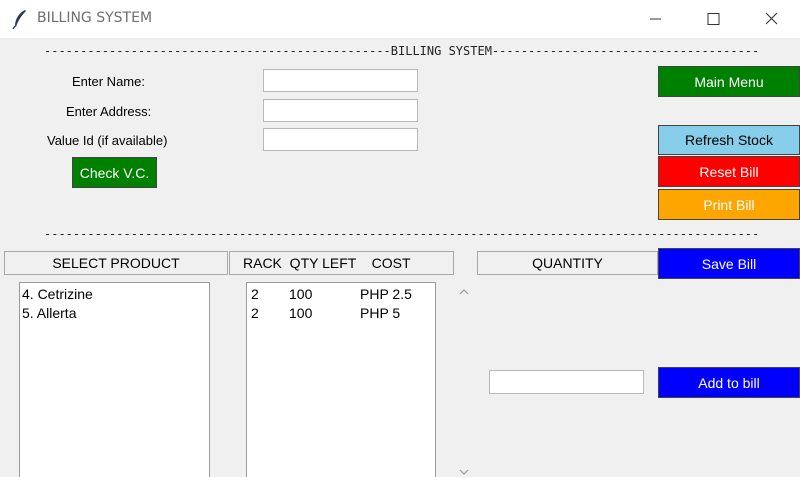 The width and height of the screenshot is (800, 477). Describe the element at coordinates (729, 263) in the screenshot. I see `save-bill-button: Save Bill` at that location.